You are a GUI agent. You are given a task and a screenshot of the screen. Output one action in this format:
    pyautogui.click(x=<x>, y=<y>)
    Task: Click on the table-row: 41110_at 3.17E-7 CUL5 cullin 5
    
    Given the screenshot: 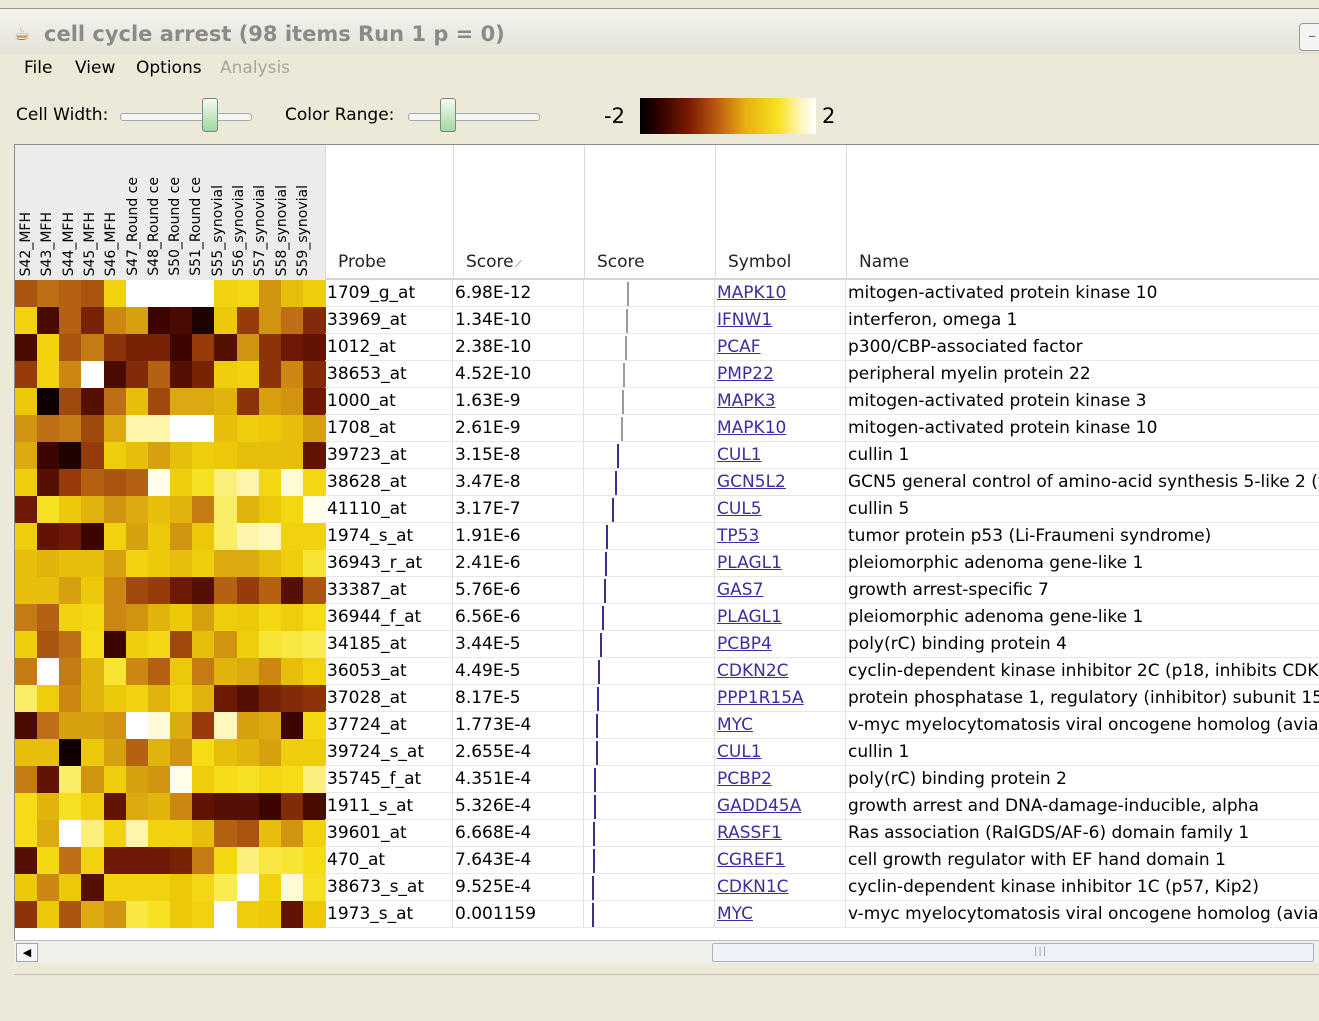 What is the action you would take?
    pyautogui.click(x=822, y=509)
    